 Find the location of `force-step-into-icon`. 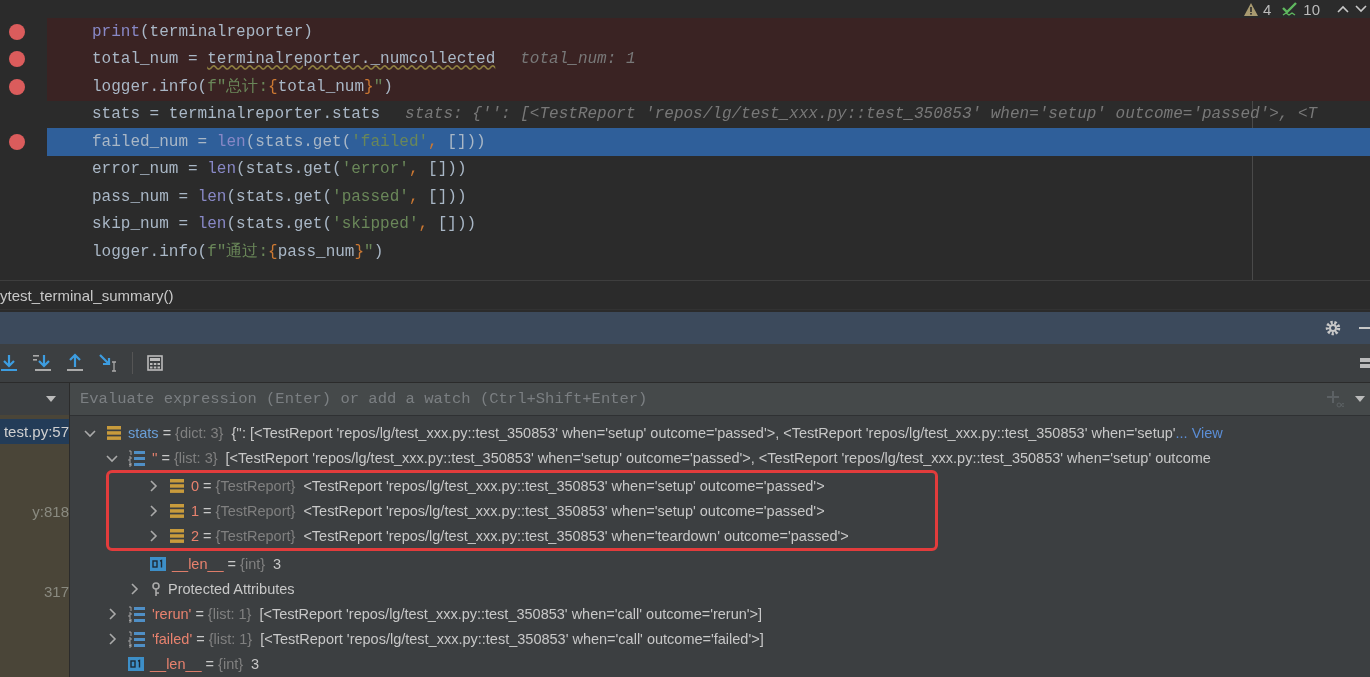

force-step-into-icon is located at coordinates (42, 363).